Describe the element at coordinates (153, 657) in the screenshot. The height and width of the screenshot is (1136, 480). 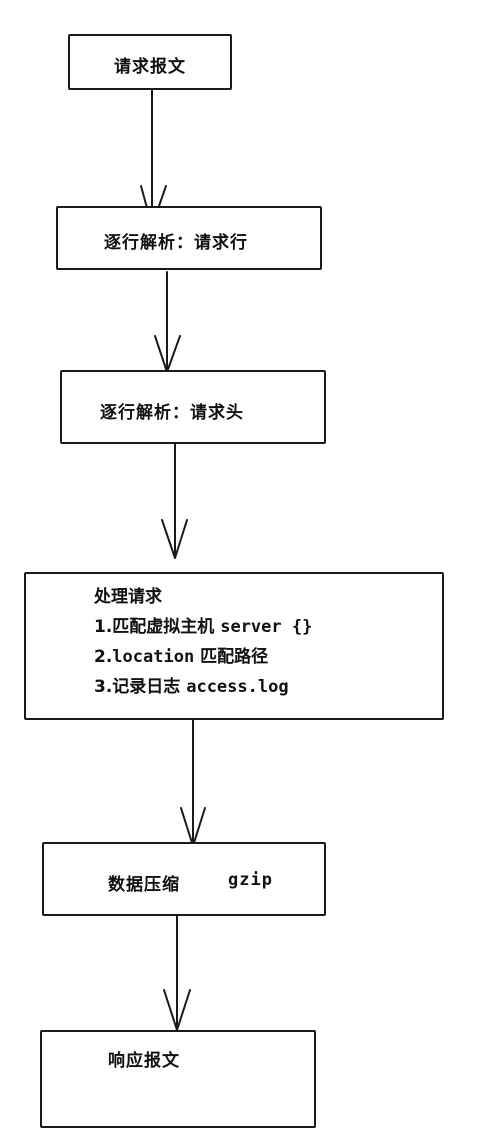
I see `process-step-2-code: location` at that location.